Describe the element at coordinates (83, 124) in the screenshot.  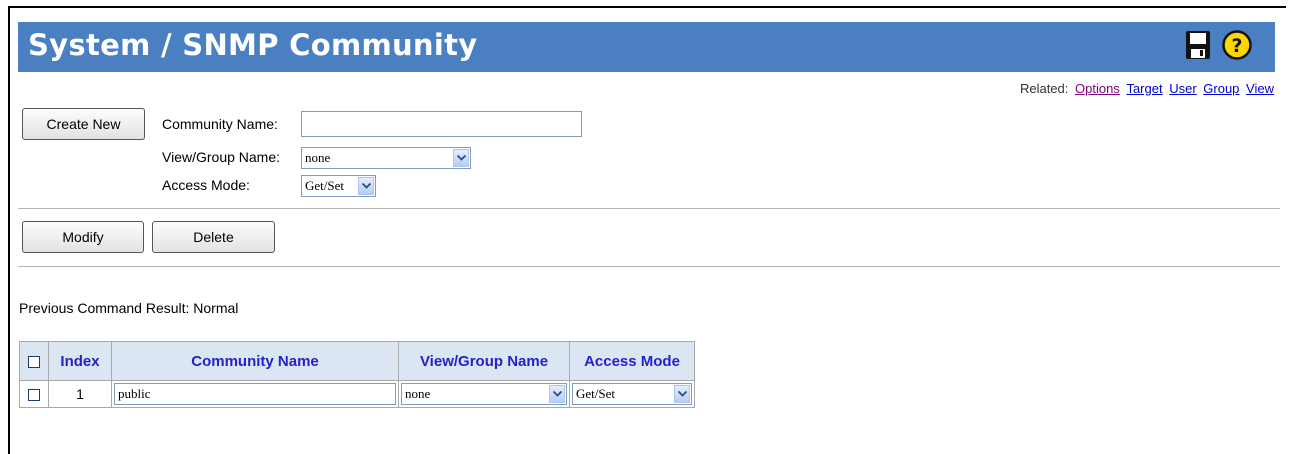
I see `create-new-button: Create New` at that location.